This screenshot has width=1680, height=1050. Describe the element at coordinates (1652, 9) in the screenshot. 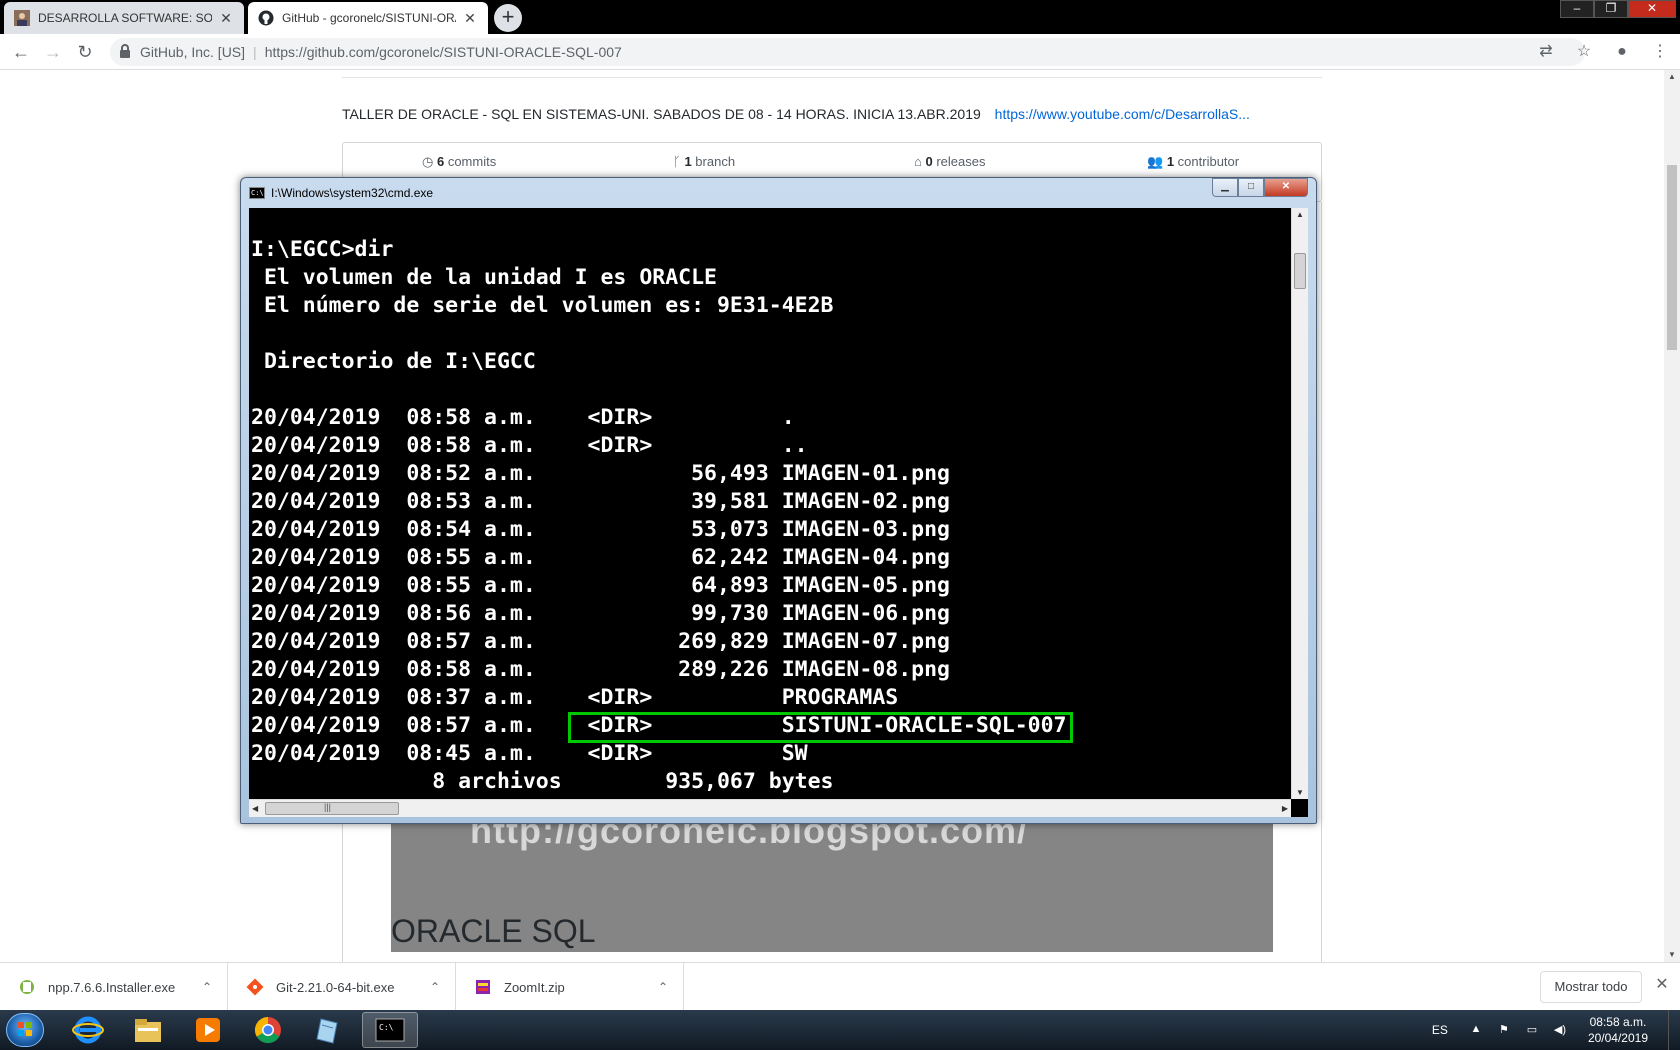

I see `close-window-button: ✕` at that location.